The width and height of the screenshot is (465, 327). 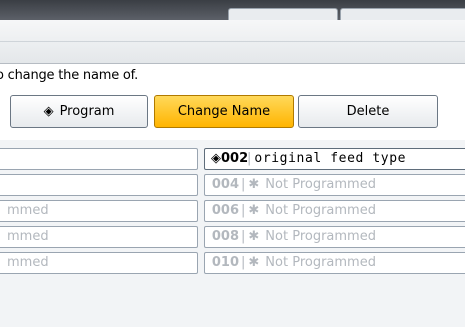 I want to click on program-slot-004: 004 | ✱ Not Programmed, so click(x=334, y=185).